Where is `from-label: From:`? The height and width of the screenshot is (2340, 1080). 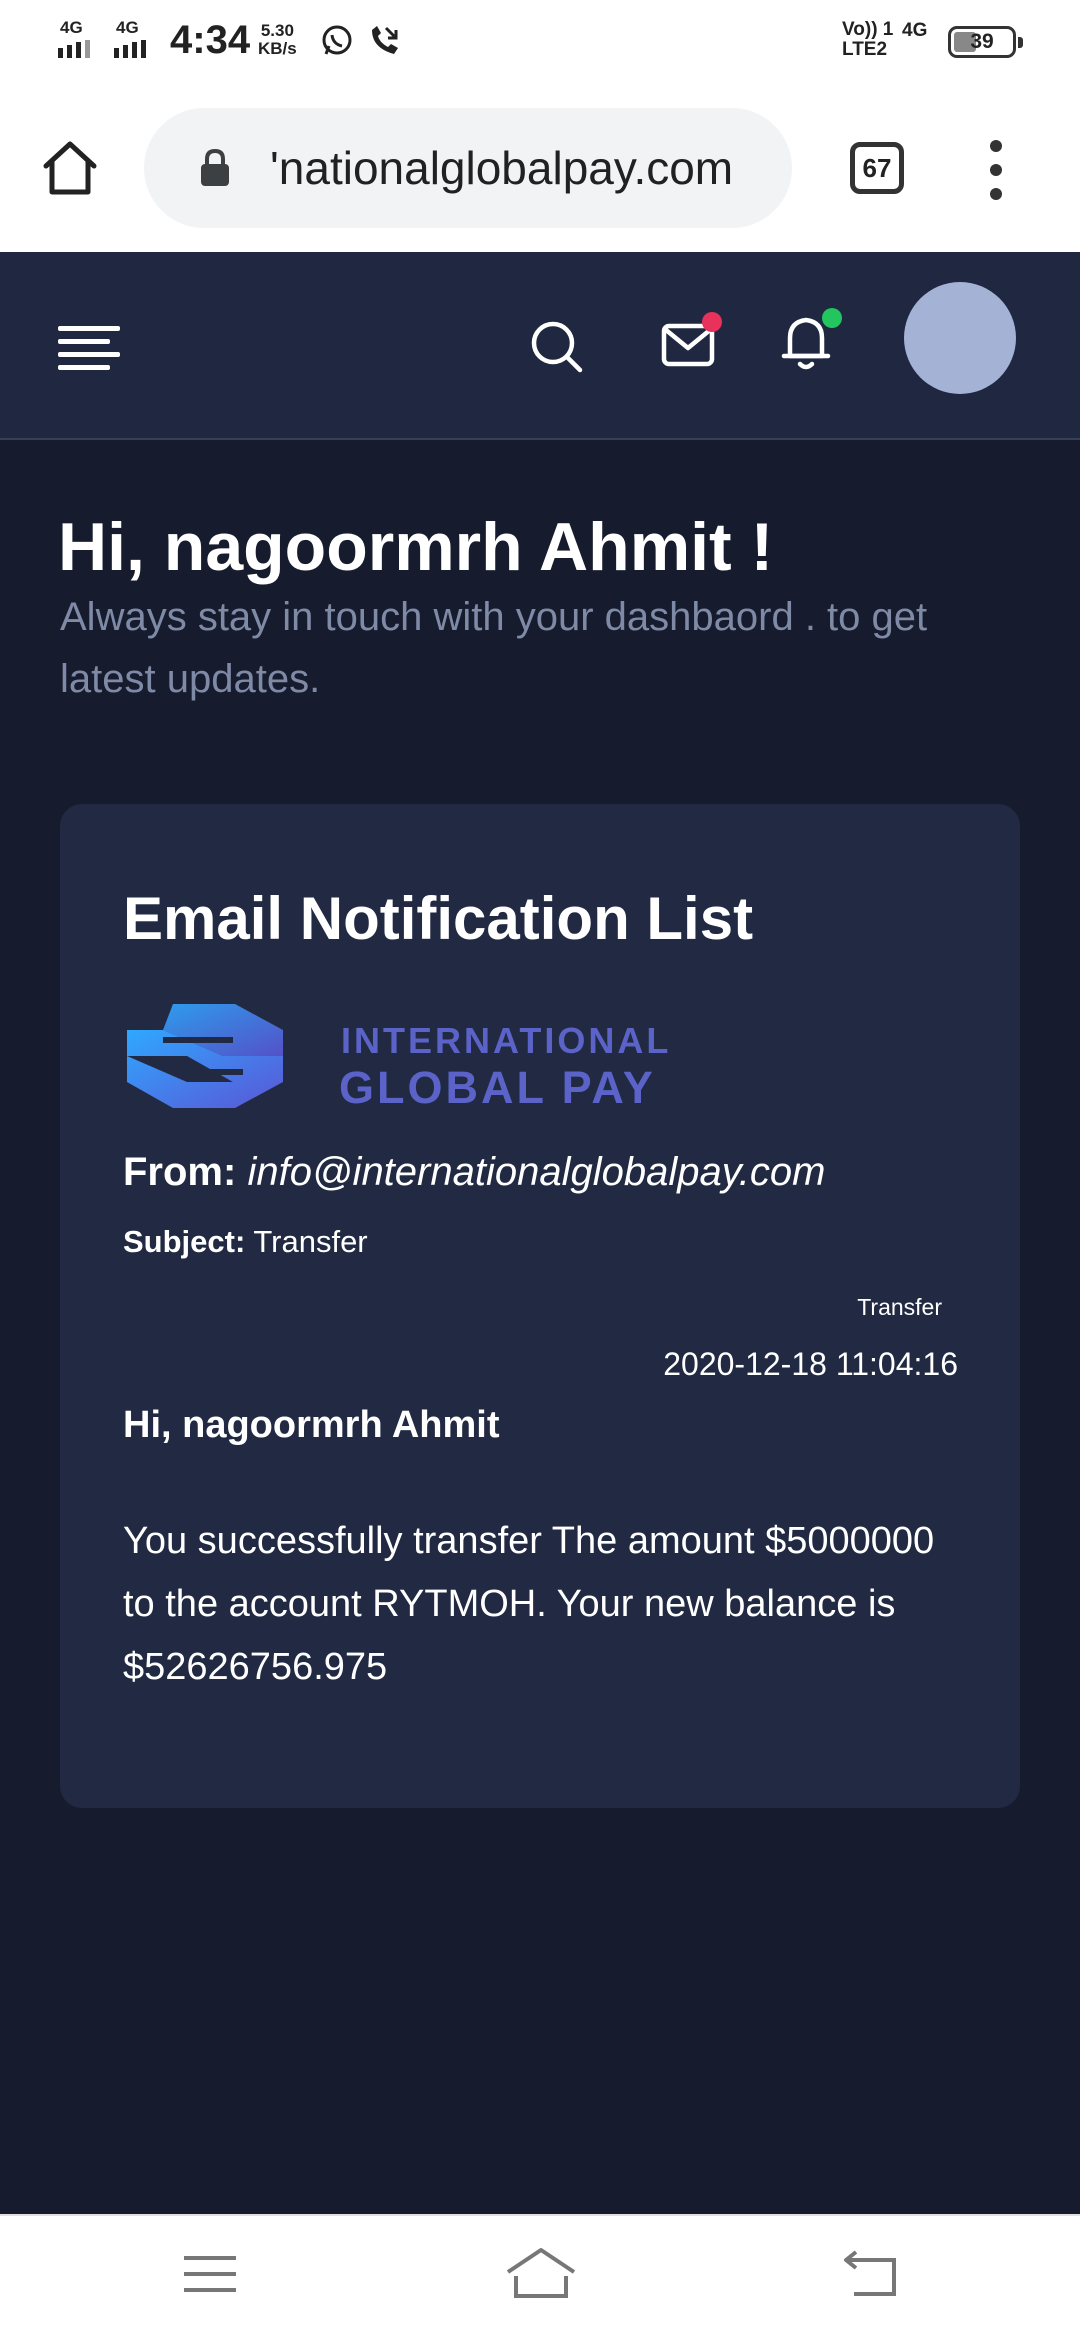
from-label: From: is located at coordinates (180, 1172).